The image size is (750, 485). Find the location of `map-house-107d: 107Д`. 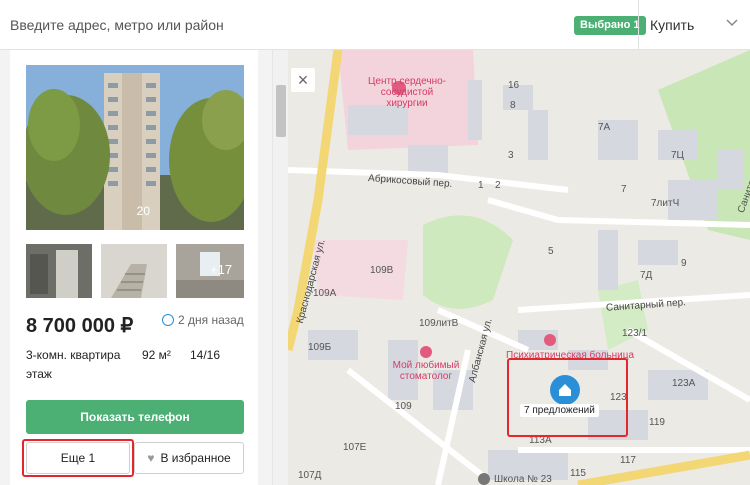

map-house-107d: 107Д is located at coordinates (310, 475).